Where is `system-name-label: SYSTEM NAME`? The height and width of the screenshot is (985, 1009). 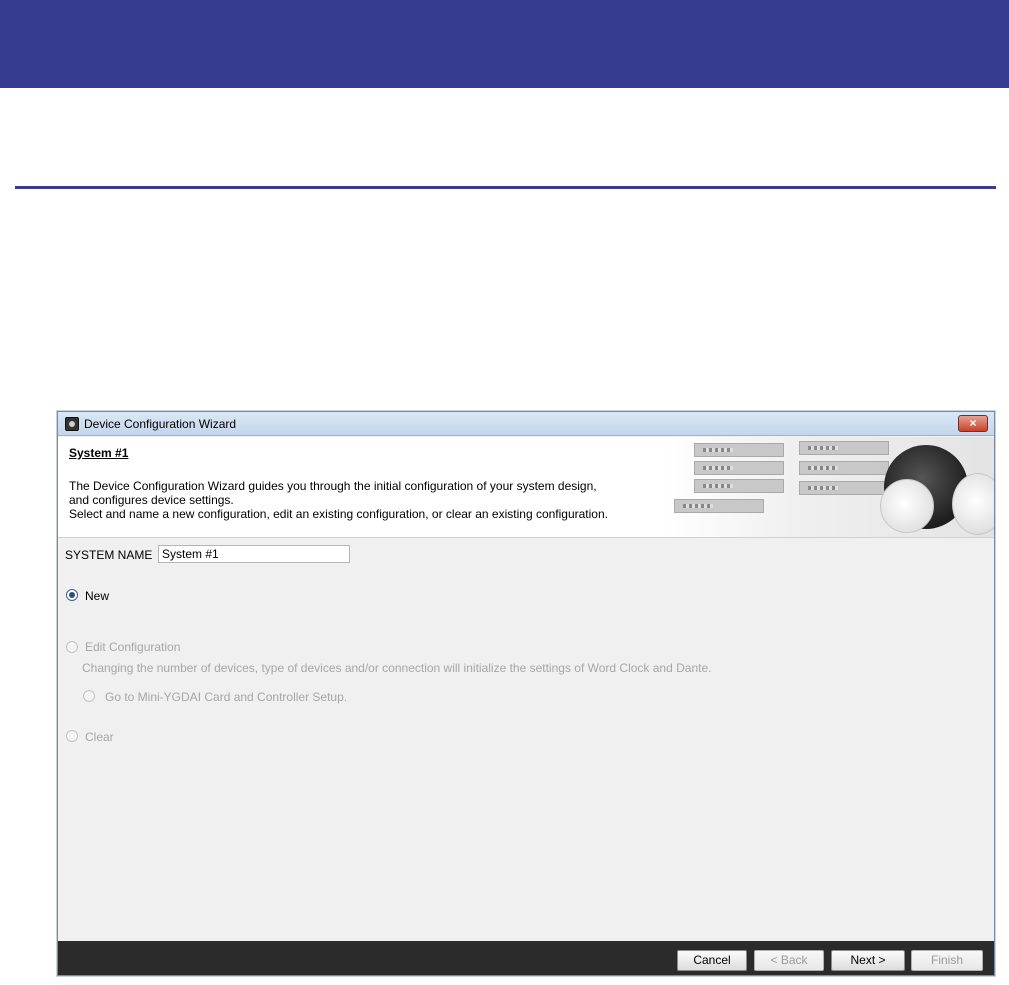 system-name-label: SYSTEM NAME is located at coordinates (109, 555).